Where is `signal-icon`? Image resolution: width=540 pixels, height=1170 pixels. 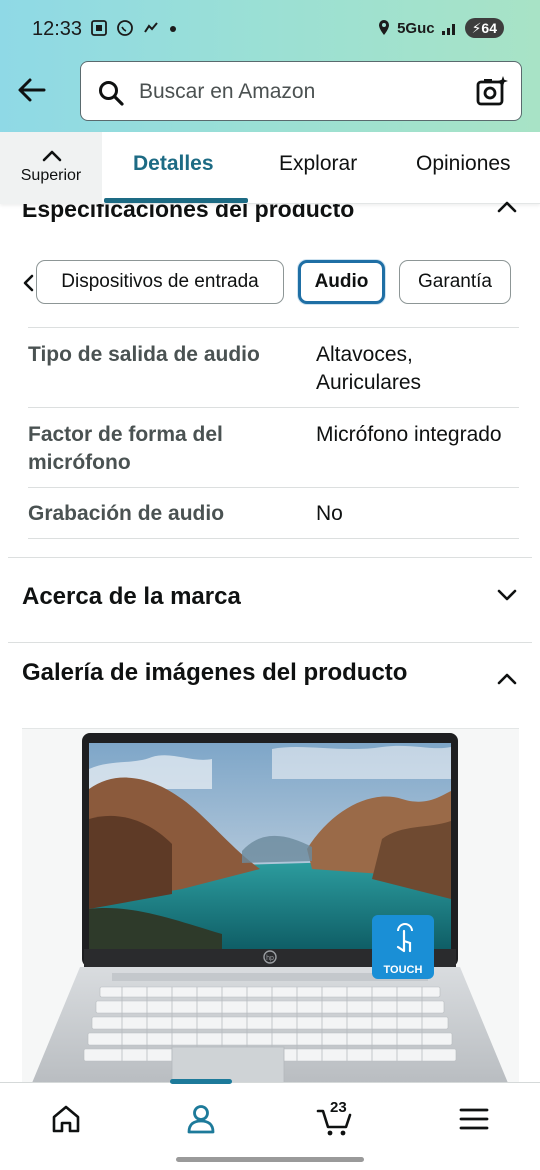 signal-icon is located at coordinates (448, 29).